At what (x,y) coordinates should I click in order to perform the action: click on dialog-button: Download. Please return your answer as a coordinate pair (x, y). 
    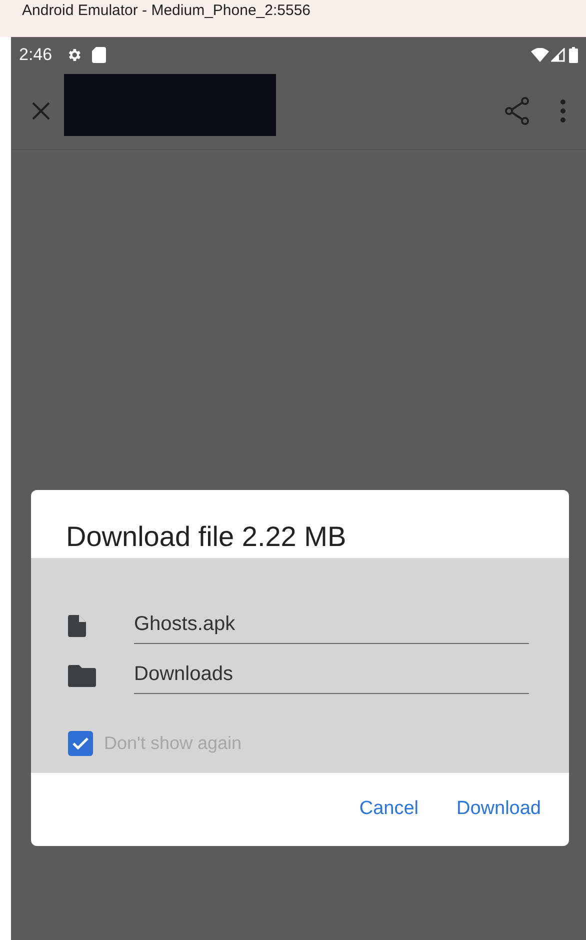
    Looking at the image, I should click on (498, 809).